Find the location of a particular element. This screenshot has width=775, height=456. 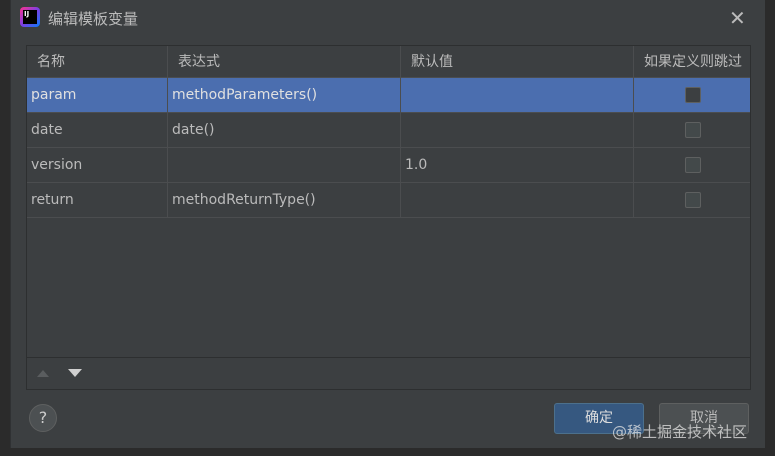

table-row: version 1.0 is located at coordinates (388, 165).